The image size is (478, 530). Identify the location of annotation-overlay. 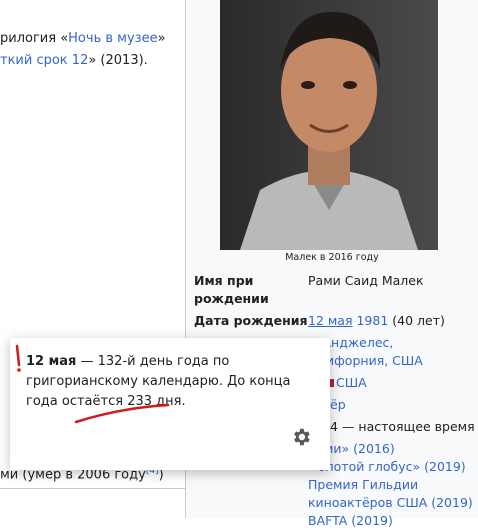
(92, 384).